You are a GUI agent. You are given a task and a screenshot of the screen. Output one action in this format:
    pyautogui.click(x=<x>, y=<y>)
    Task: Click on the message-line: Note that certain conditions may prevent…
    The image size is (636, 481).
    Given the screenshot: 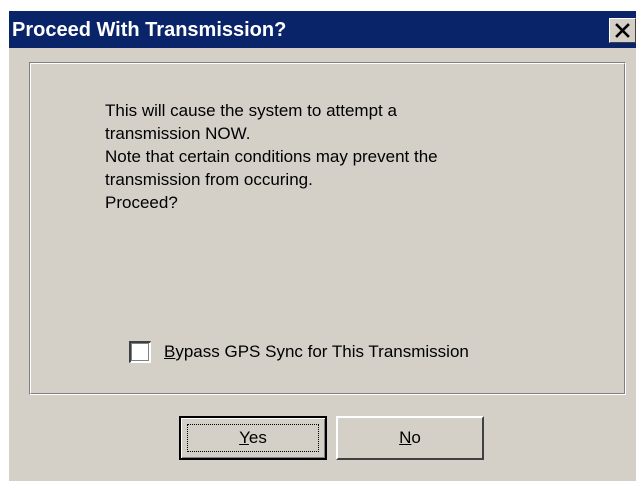 What is the action you would take?
    pyautogui.click(x=271, y=156)
    